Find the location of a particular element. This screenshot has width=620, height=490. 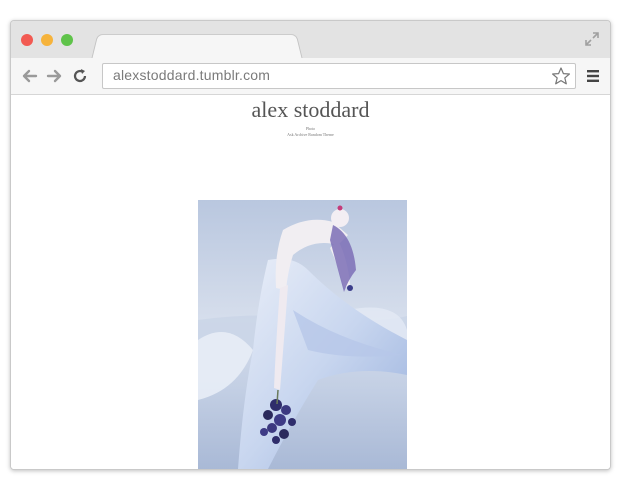

arrow-left-icon is located at coordinates (30, 76).